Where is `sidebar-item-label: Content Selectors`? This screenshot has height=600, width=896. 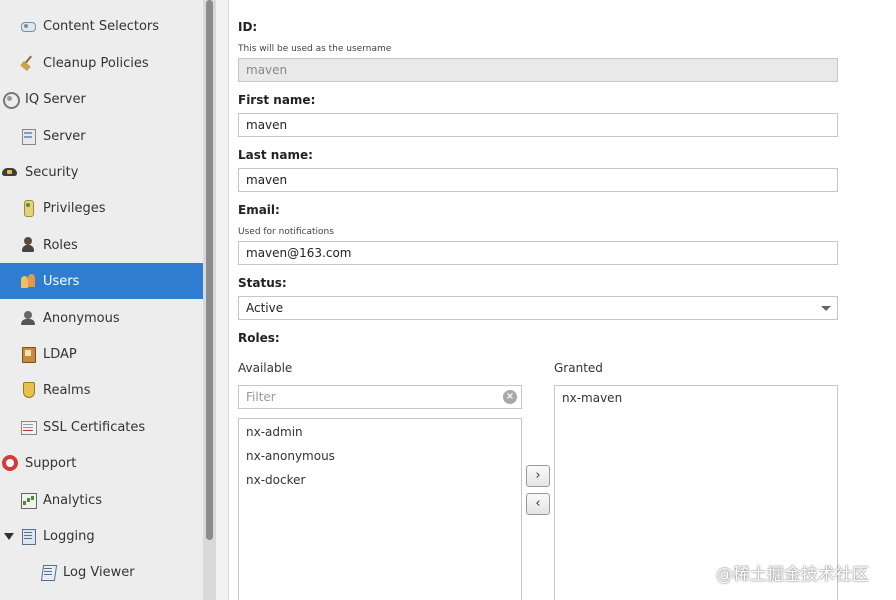 sidebar-item-label: Content Selectors is located at coordinates (101, 26).